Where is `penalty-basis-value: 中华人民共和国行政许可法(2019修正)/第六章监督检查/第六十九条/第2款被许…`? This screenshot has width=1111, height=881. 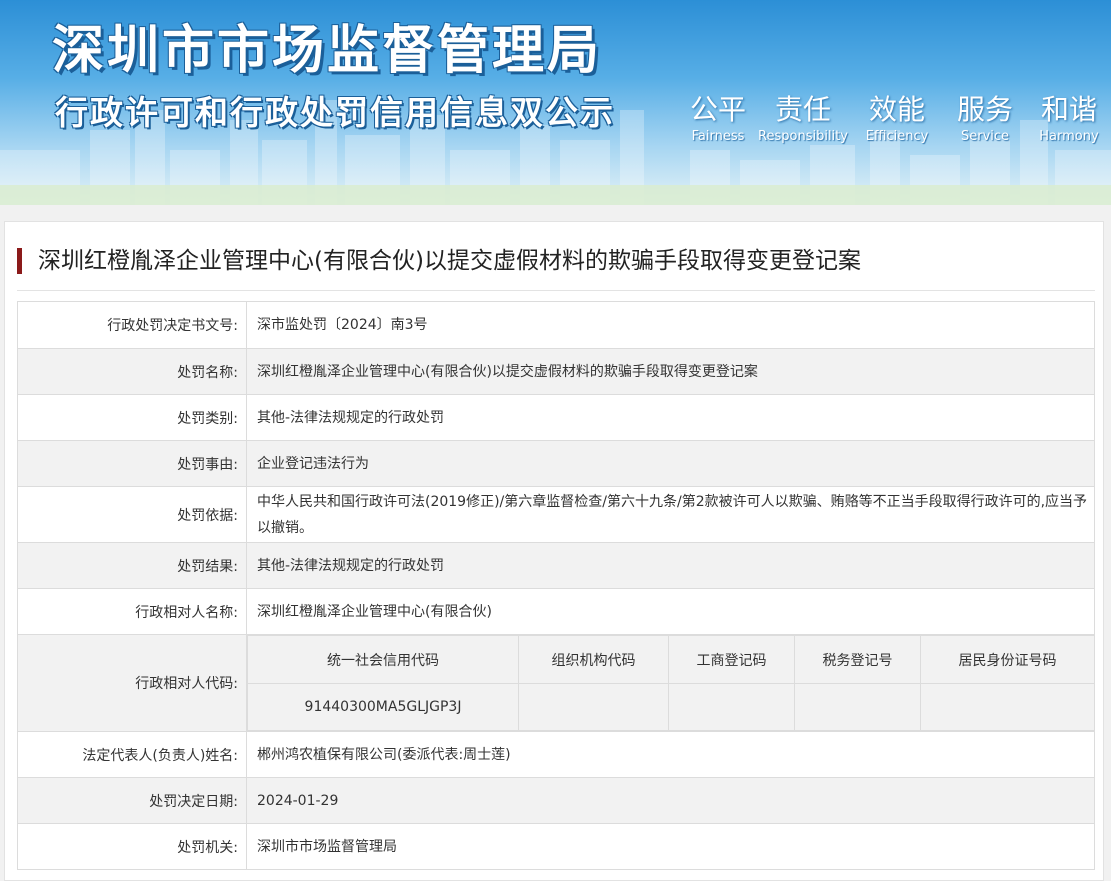
penalty-basis-value: 中华人民共和国行政许可法(2019修正)/第六章监督检查/第六十九条/第2款被许… is located at coordinates (670, 514).